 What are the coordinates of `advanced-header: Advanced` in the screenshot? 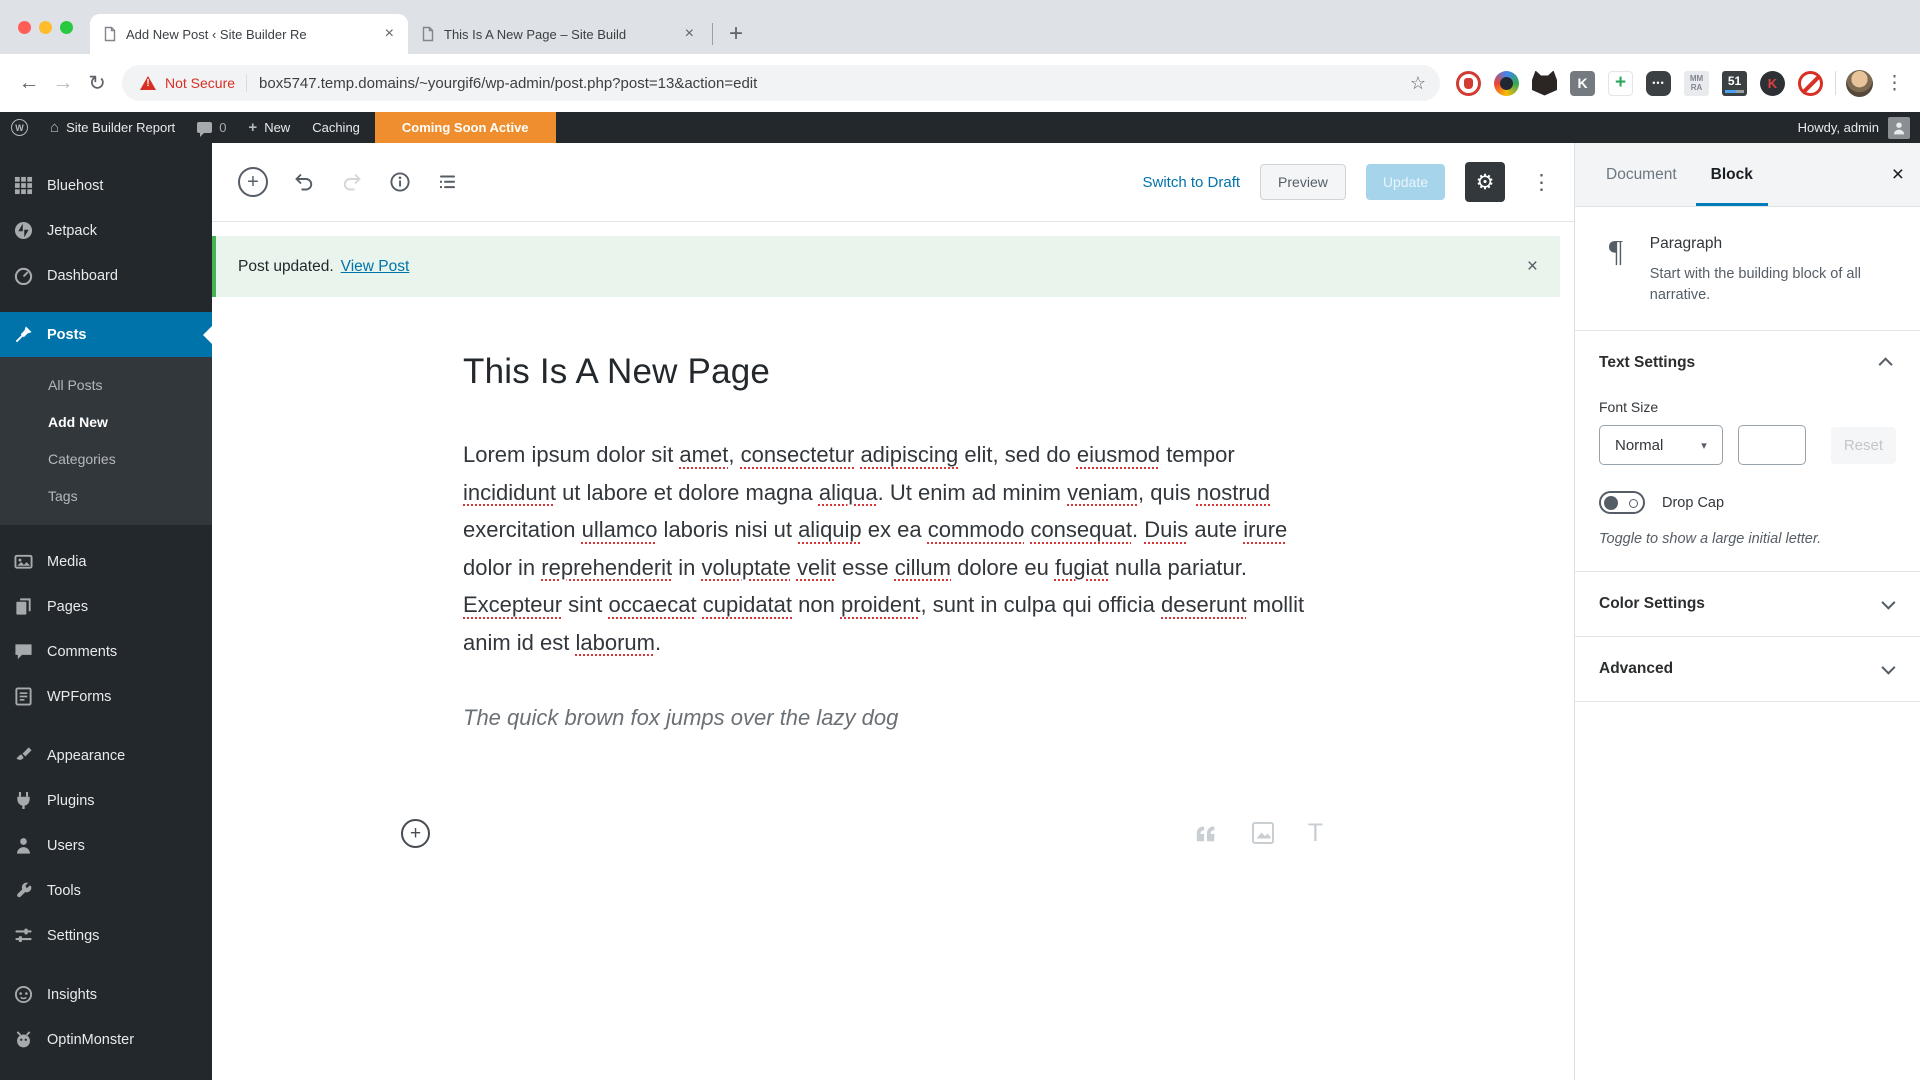 It's located at (1747, 669).